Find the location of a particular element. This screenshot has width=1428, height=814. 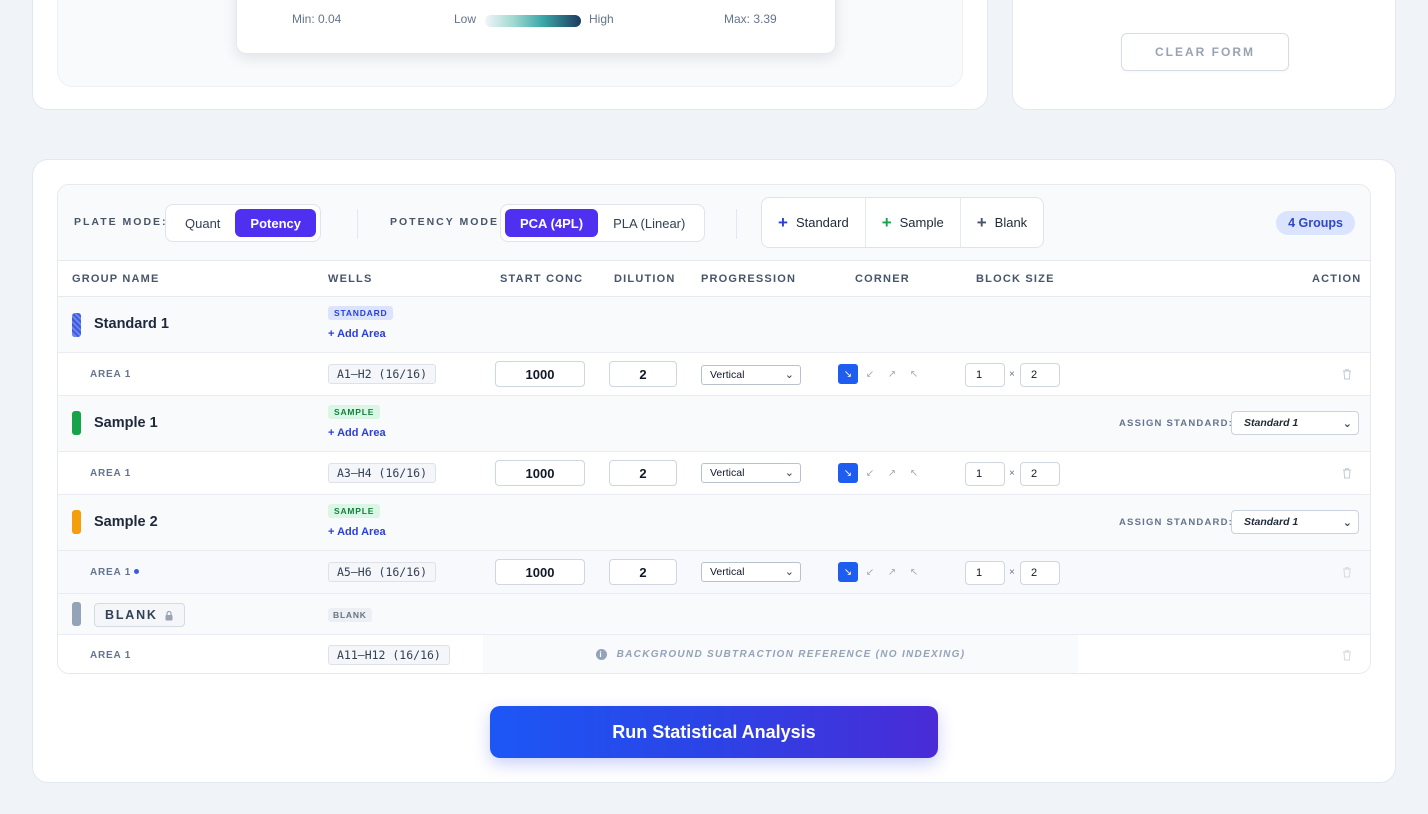

legend-min: Min: 0.04 is located at coordinates (317, 19).